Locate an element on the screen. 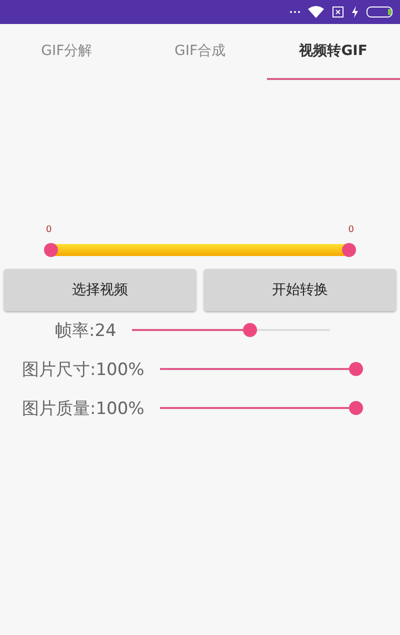 The width and height of the screenshot is (400, 635). slider-label: 帧率:24 is located at coordinates (85, 331).